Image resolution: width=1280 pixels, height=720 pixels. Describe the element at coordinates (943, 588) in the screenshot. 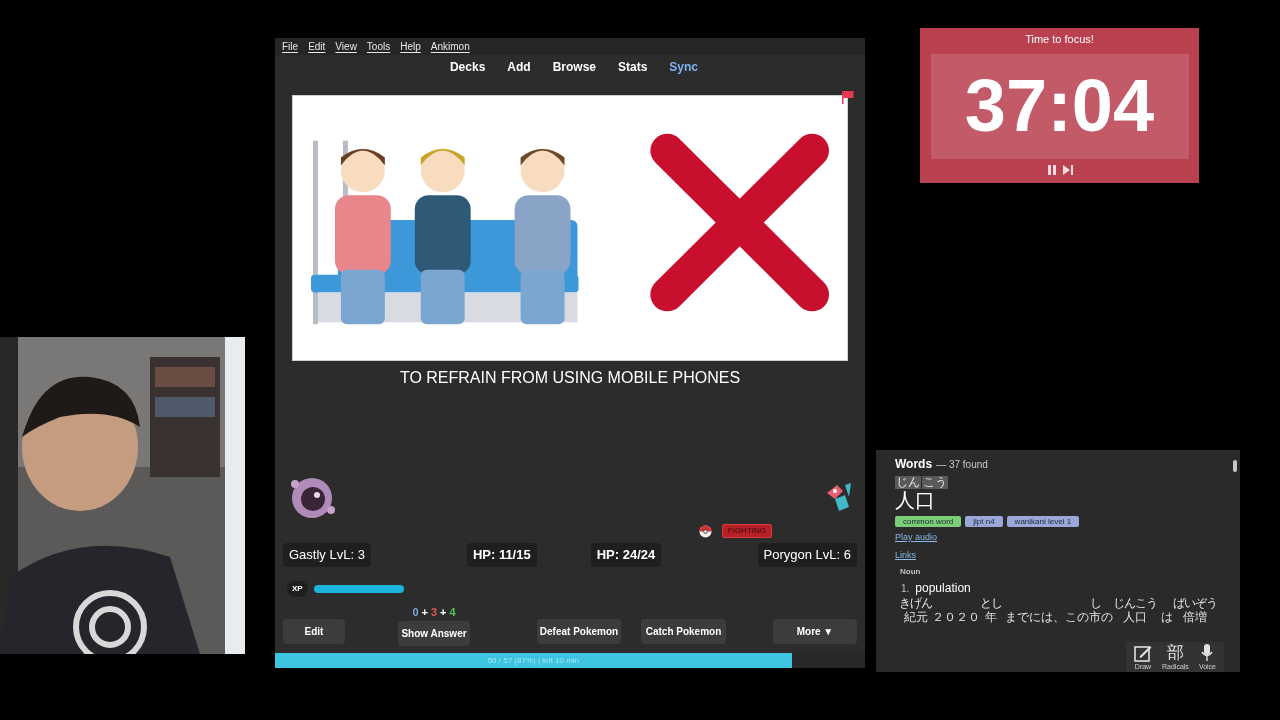

I see `gloss: population` at that location.